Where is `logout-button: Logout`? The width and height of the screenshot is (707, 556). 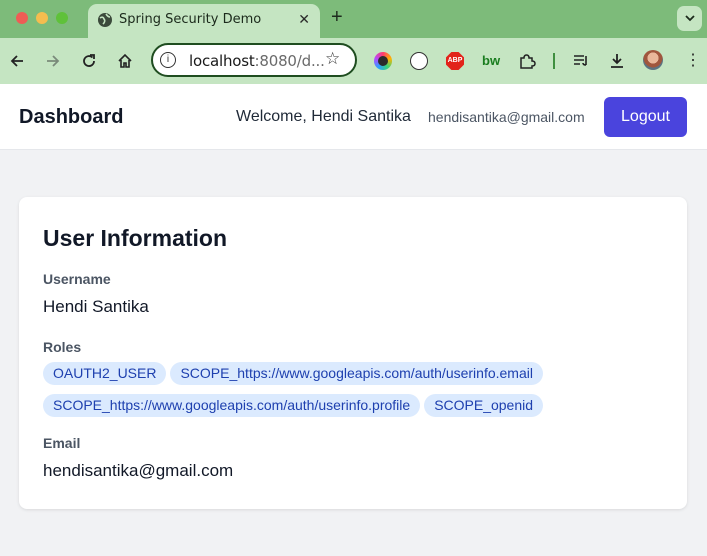 logout-button: Logout is located at coordinates (645, 117).